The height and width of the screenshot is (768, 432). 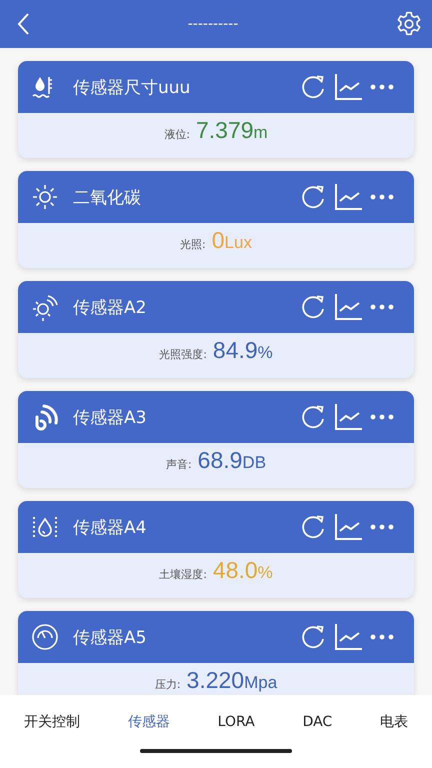 I want to click on sensor-name: 传感器A3, so click(x=110, y=417).